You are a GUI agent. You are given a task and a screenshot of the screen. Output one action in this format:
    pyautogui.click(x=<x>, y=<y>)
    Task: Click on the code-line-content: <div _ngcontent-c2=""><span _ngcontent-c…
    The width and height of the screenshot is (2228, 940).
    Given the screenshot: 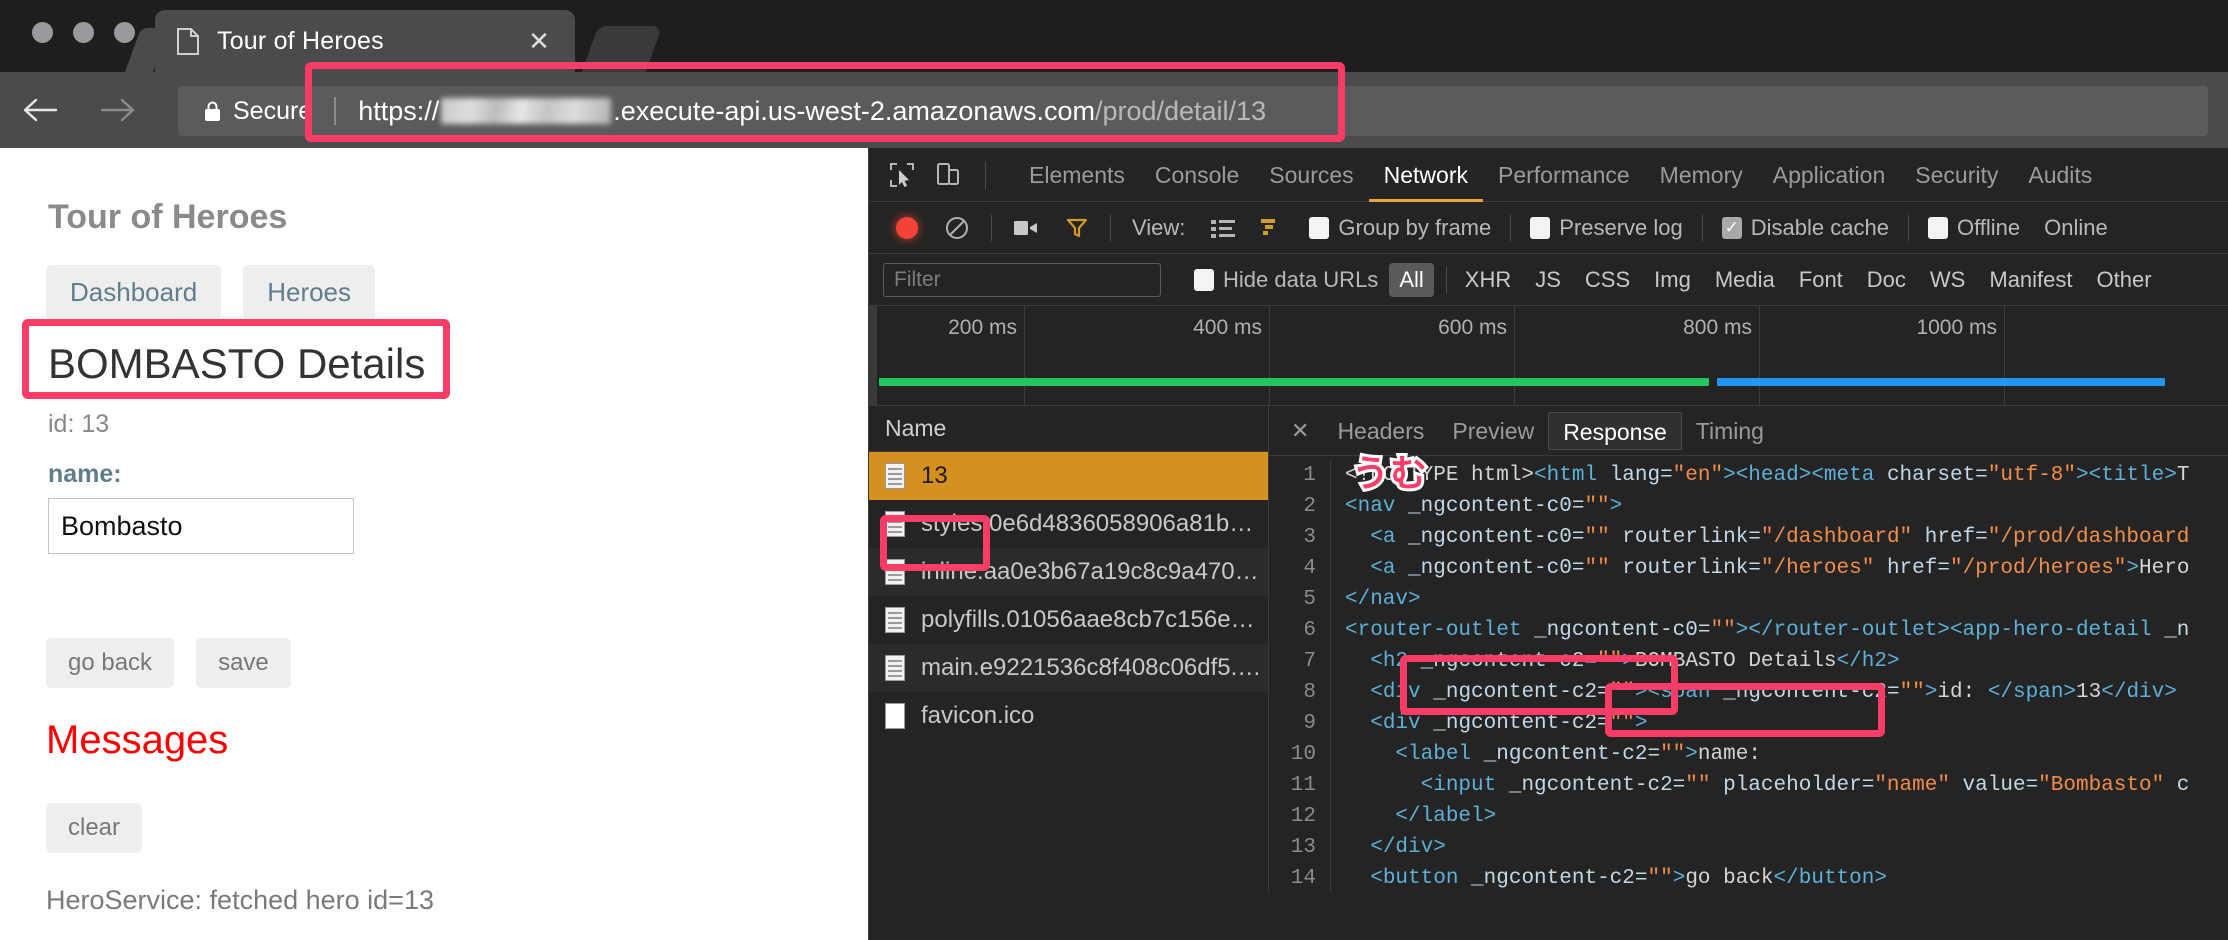 What is the action you would take?
    pyautogui.click(x=1773, y=692)
    